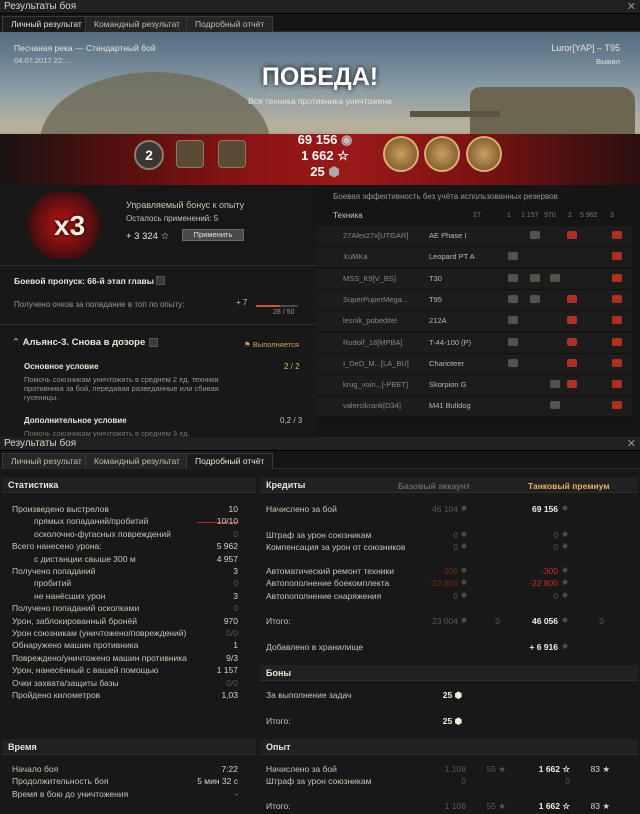  I want to click on credit-label: Штраф за урон союзникам, so click(319, 535).